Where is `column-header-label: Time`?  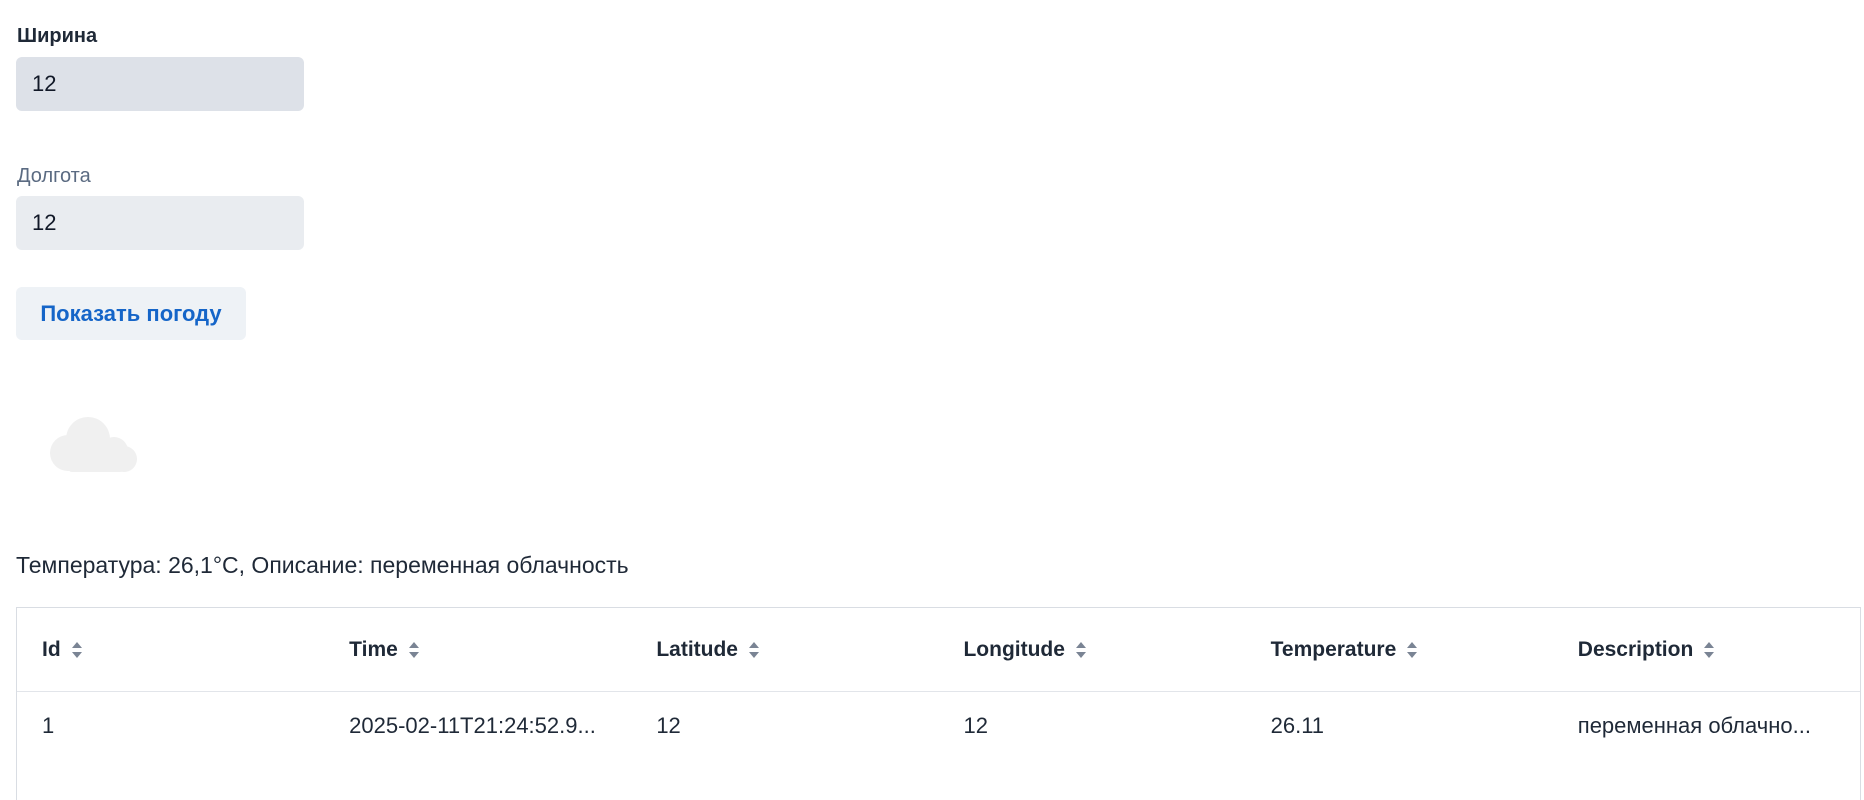 column-header-label: Time is located at coordinates (373, 649).